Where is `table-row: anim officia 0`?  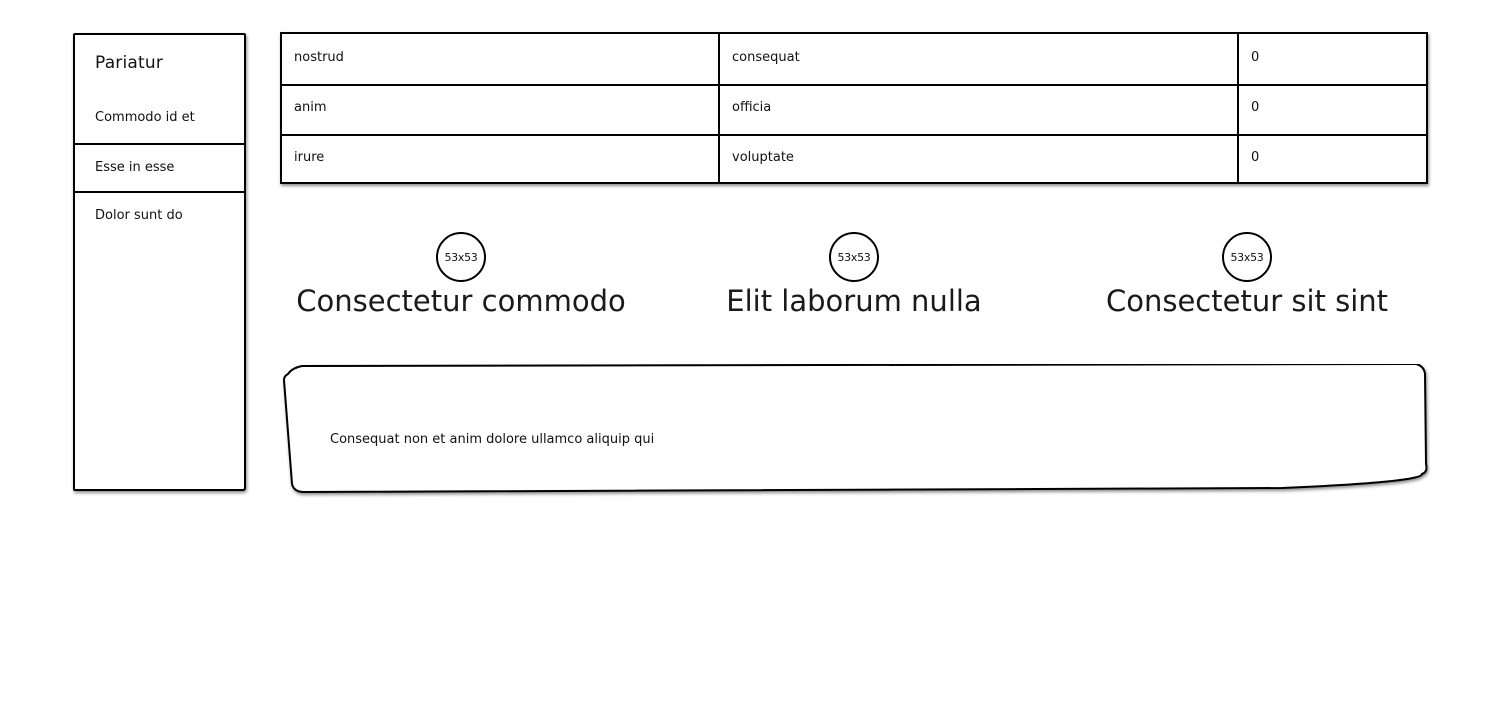 table-row: anim officia 0 is located at coordinates (854, 109).